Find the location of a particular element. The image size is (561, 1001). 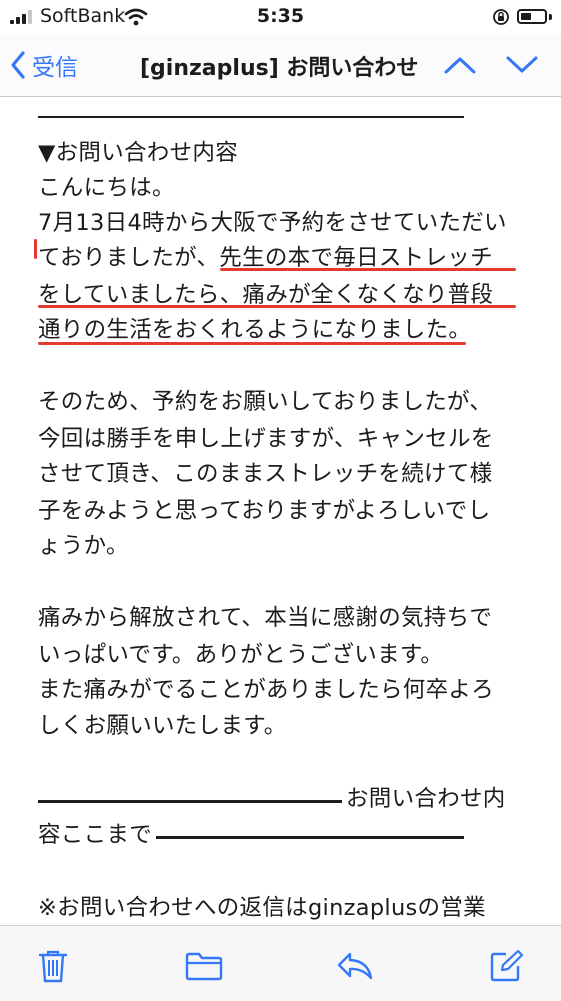

back-button: 受信 is located at coordinates (44, 65).